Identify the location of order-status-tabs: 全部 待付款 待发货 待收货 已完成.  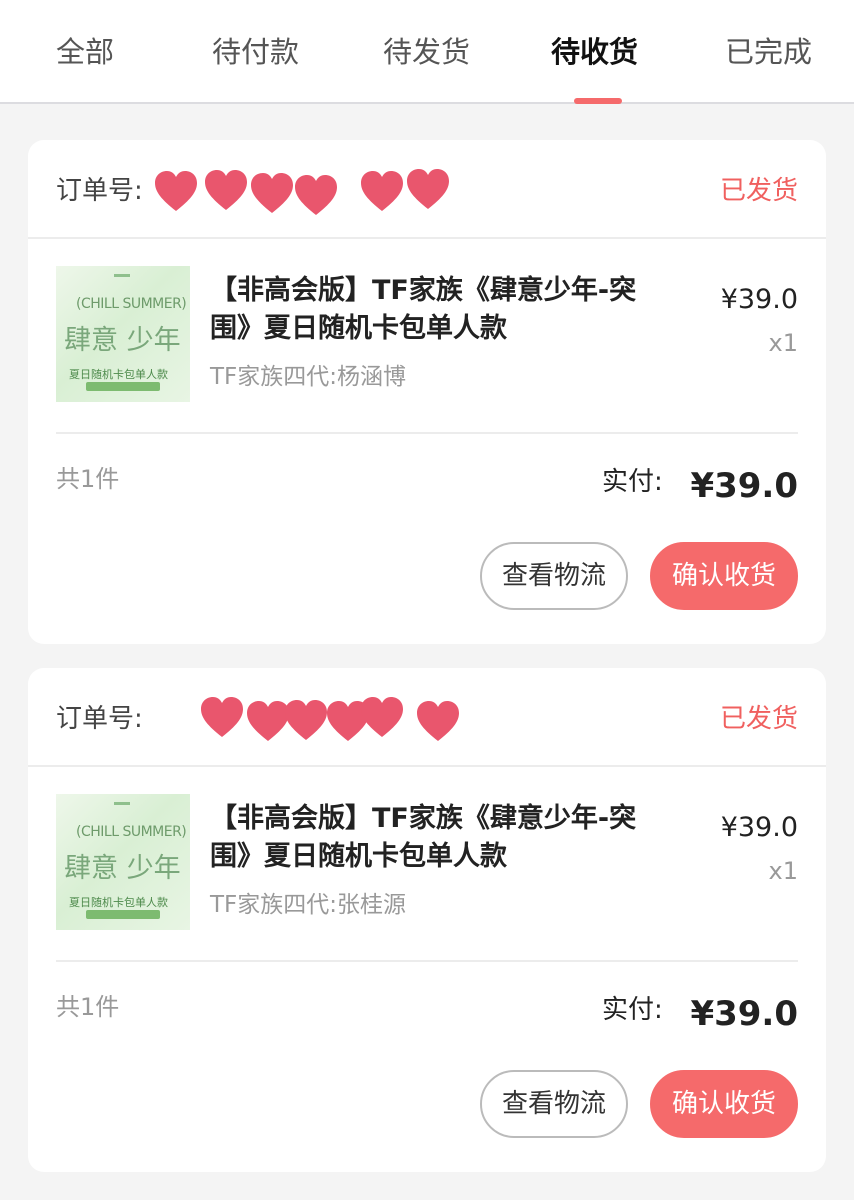
(427, 52).